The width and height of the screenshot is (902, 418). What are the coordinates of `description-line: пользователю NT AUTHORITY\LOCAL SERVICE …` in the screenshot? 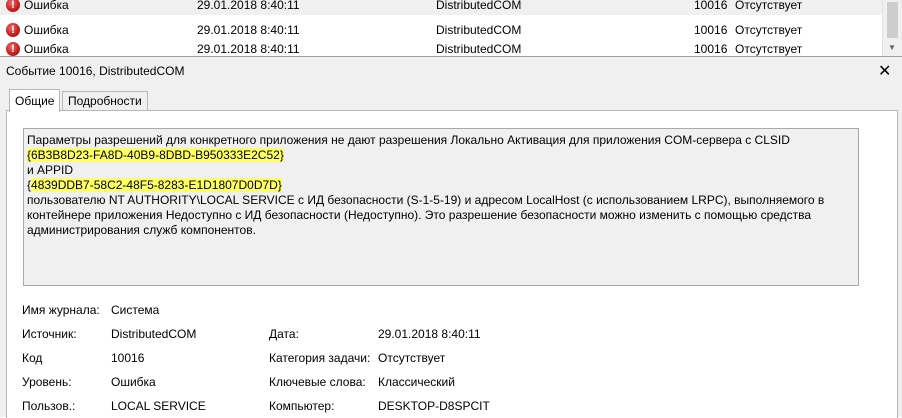 It's located at (426, 215).